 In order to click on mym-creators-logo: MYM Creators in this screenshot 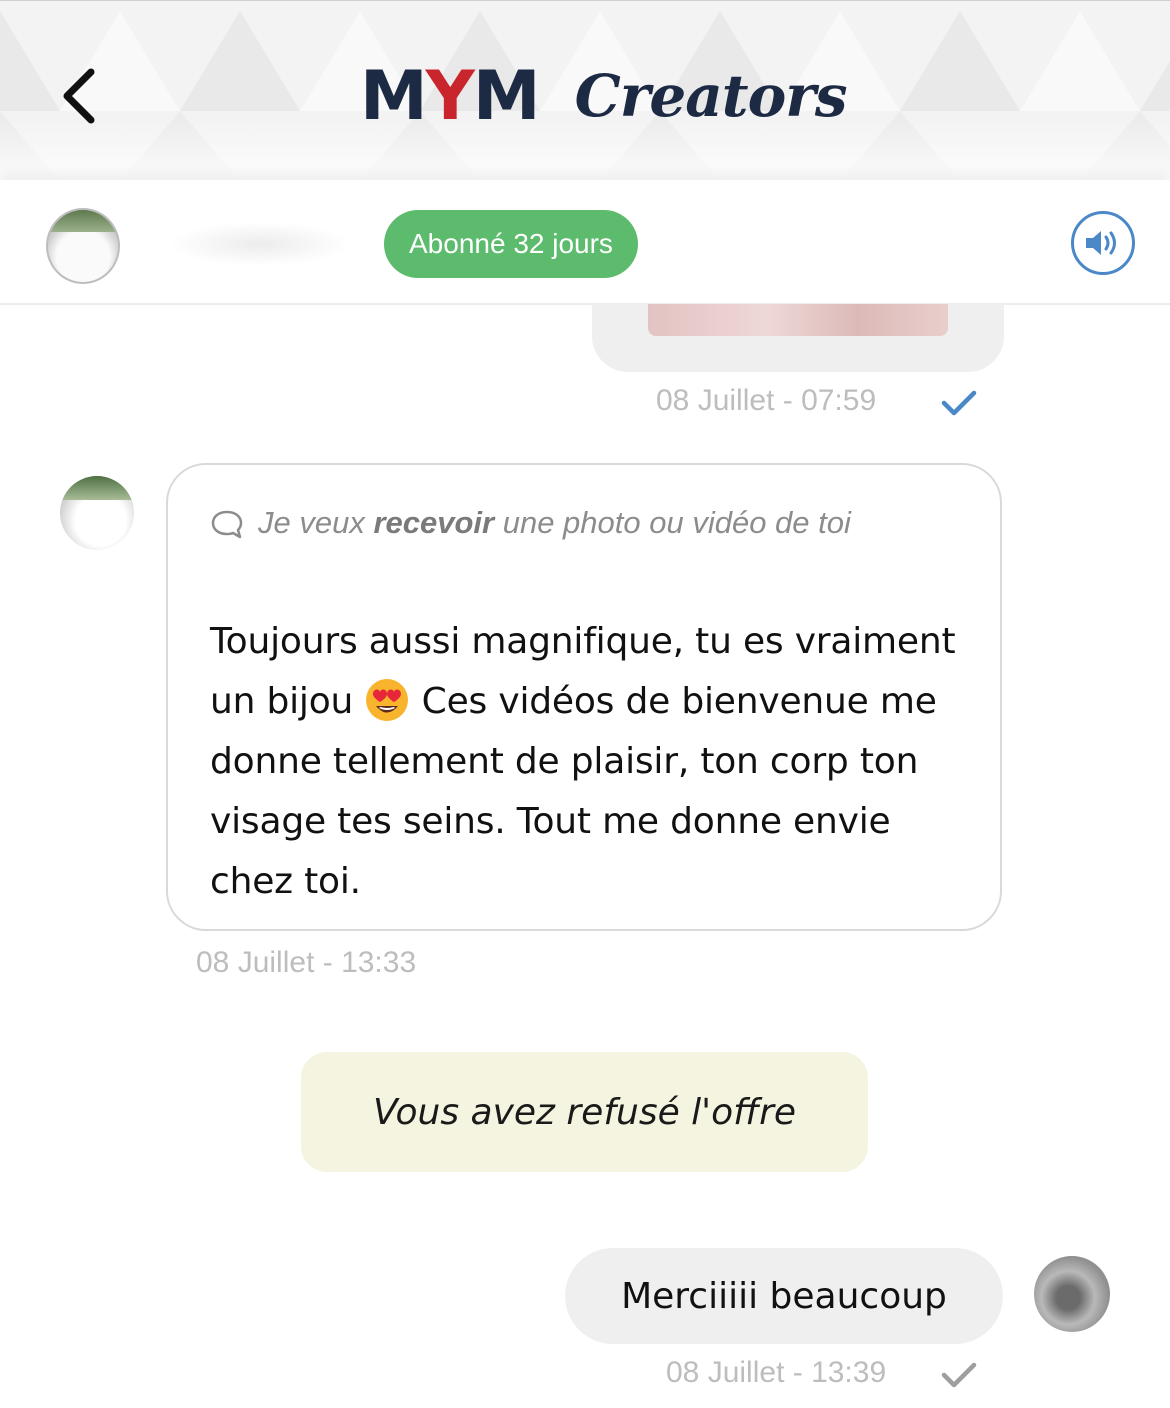, I will do `click(604, 96)`.